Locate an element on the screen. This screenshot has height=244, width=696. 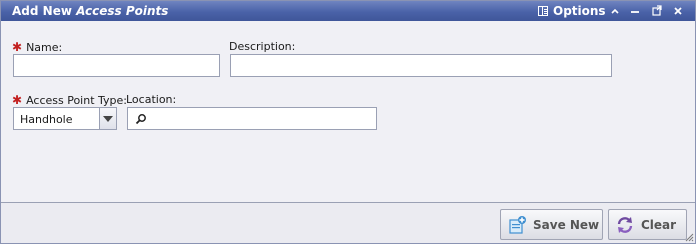
access-point-type-select: Handhole is located at coordinates (65, 118).